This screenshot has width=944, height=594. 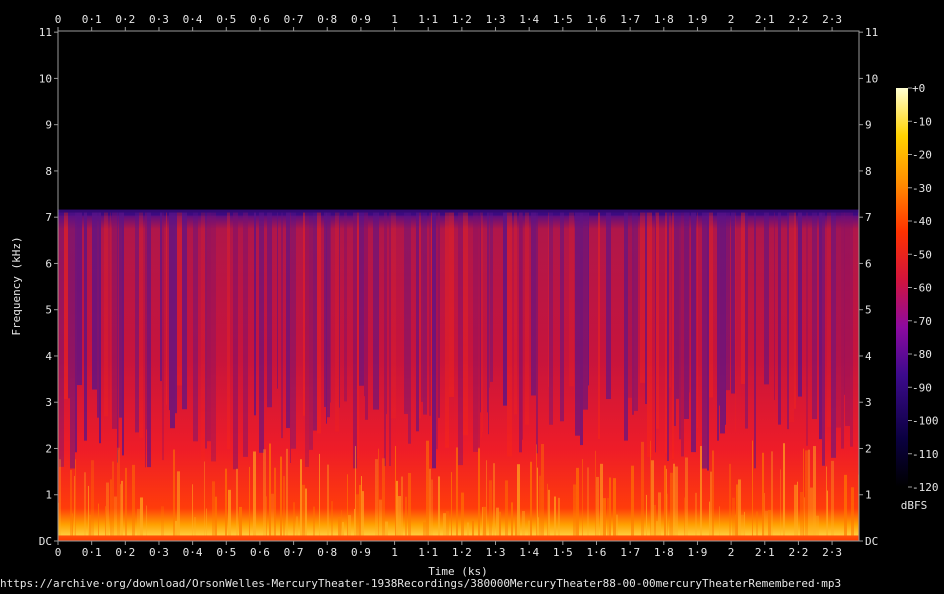 What do you see at coordinates (832, 552) in the screenshot?
I see `x-tick-bottom-label: 2·3` at bounding box center [832, 552].